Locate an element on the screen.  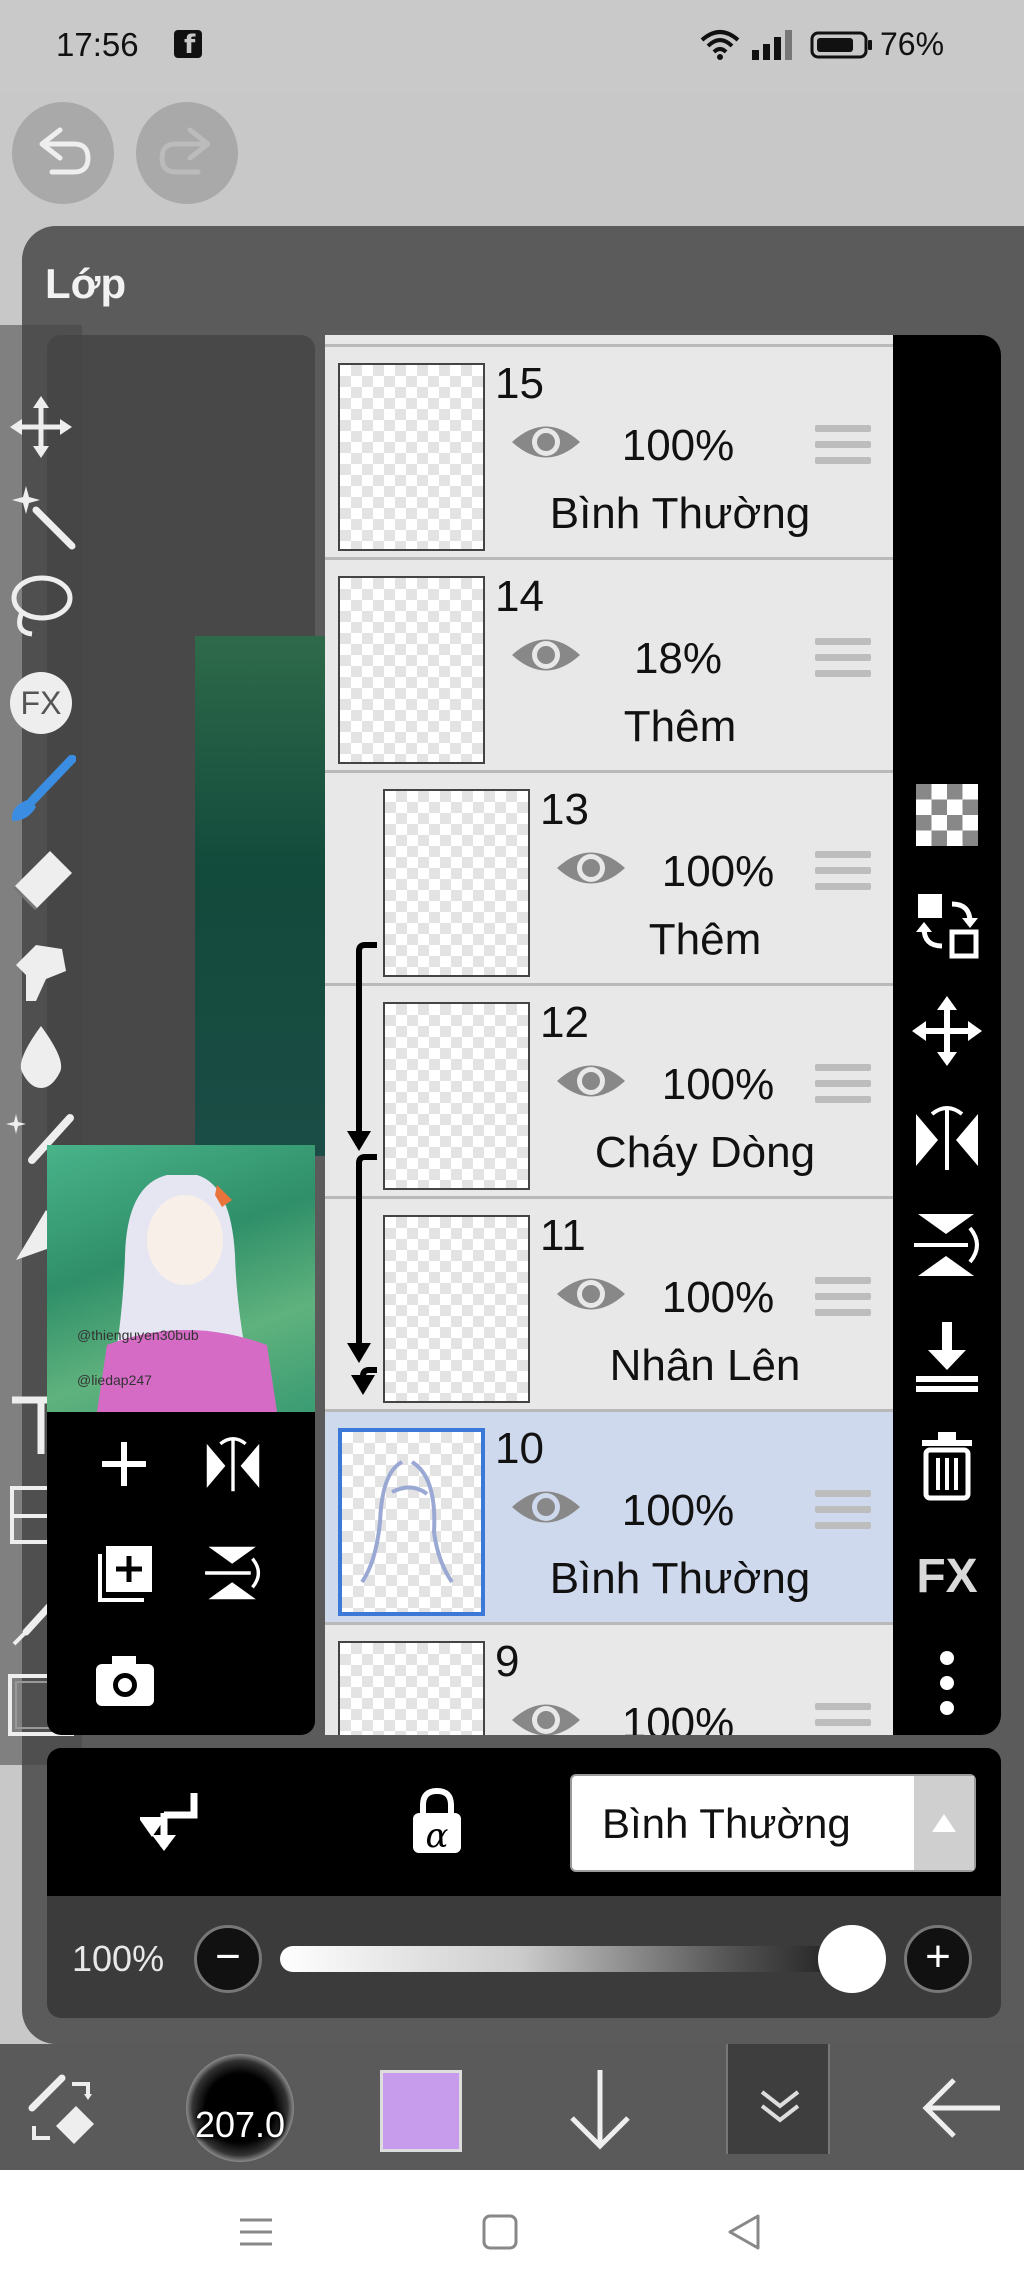
tool-switch-button is located at coordinates (62, 2110).